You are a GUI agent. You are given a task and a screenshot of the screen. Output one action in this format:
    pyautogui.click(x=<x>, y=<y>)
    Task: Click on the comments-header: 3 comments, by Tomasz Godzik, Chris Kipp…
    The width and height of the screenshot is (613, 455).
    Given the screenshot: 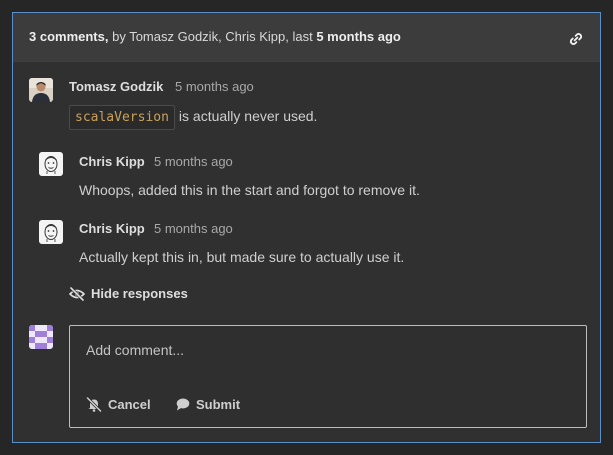 What is the action you would take?
    pyautogui.click(x=306, y=37)
    